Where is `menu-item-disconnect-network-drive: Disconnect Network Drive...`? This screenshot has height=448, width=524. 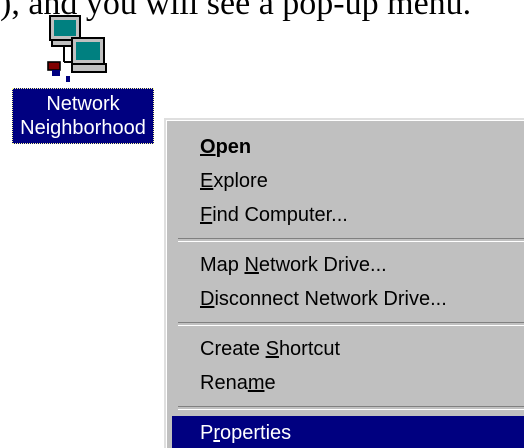
menu-item-disconnect-network-drive: Disconnect Network Drive... is located at coordinates (348, 299).